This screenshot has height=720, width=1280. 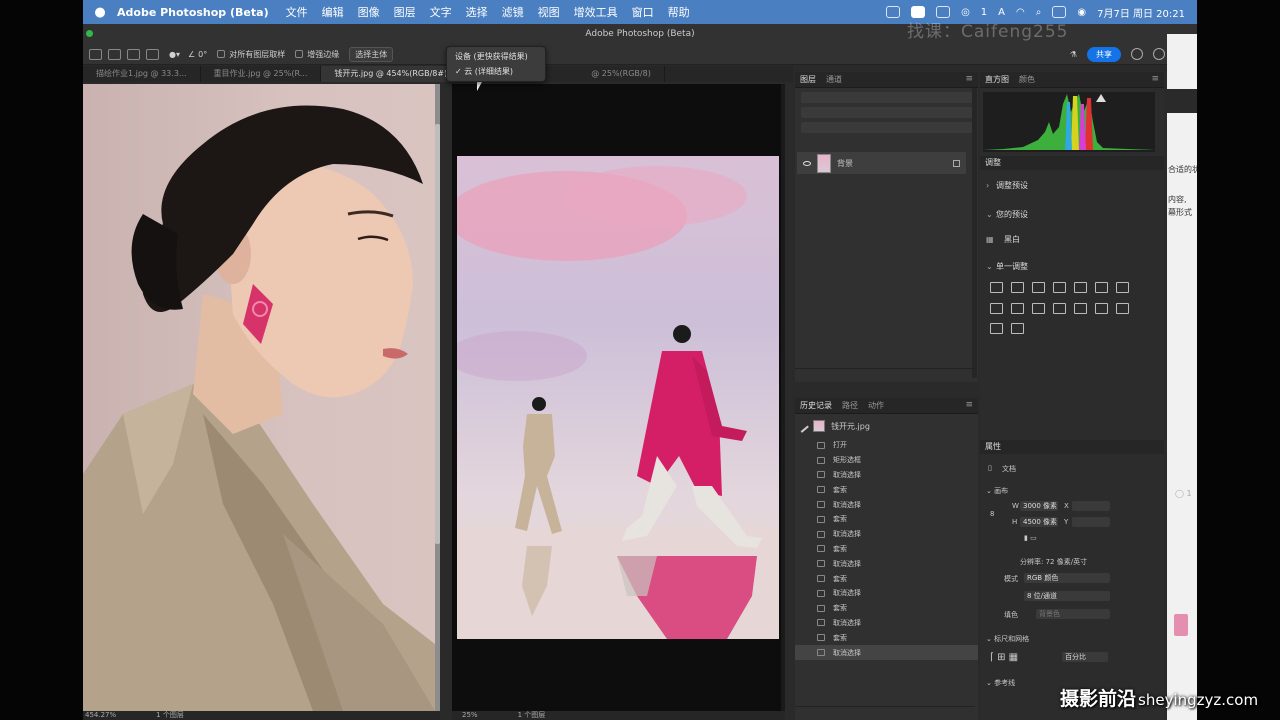 I want to click on height-field: 4500 像素, so click(x=1039, y=522).